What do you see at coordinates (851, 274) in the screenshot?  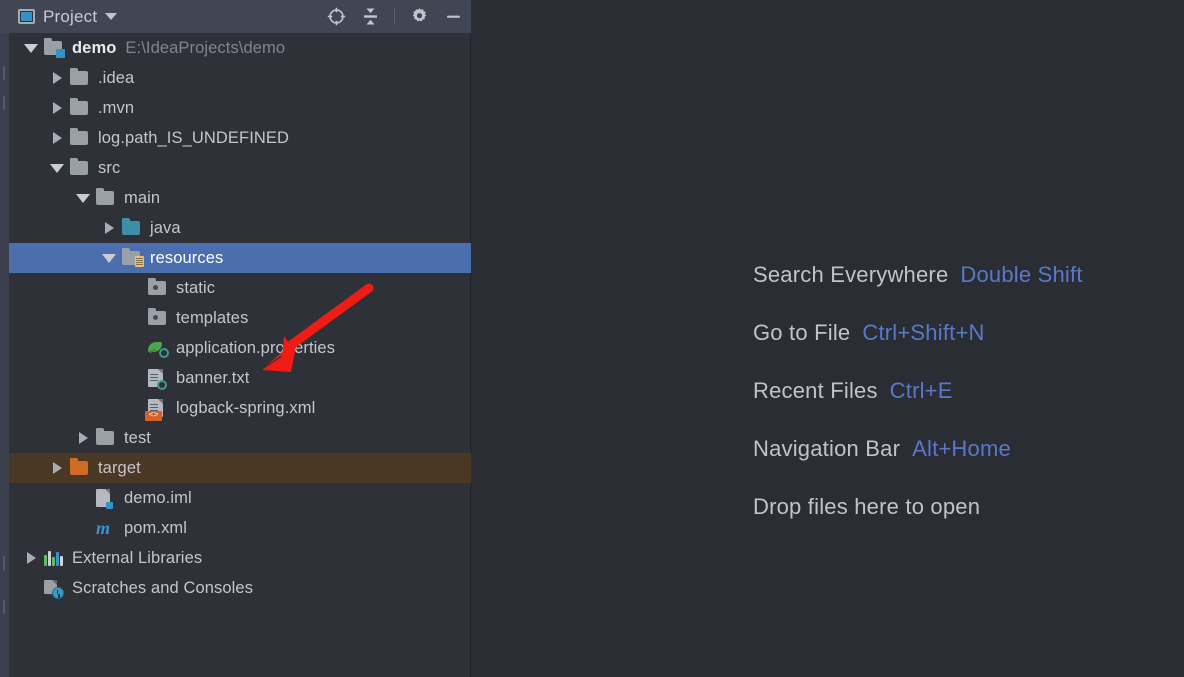 I see `hint-label: Search Everywhere` at bounding box center [851, 274].